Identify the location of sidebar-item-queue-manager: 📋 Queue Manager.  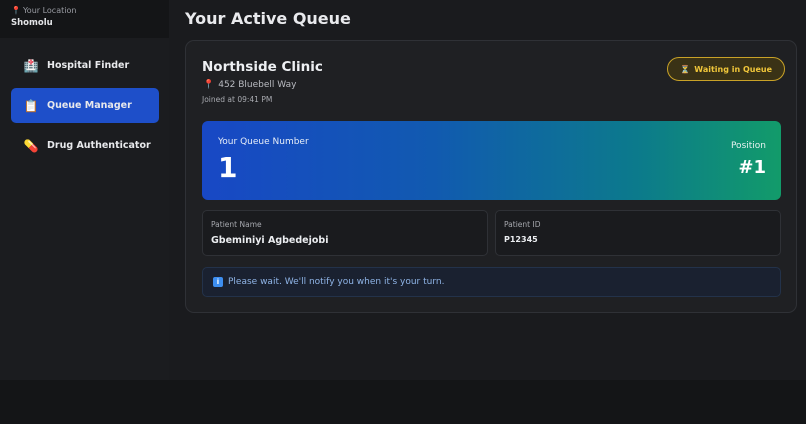
(85, 105).